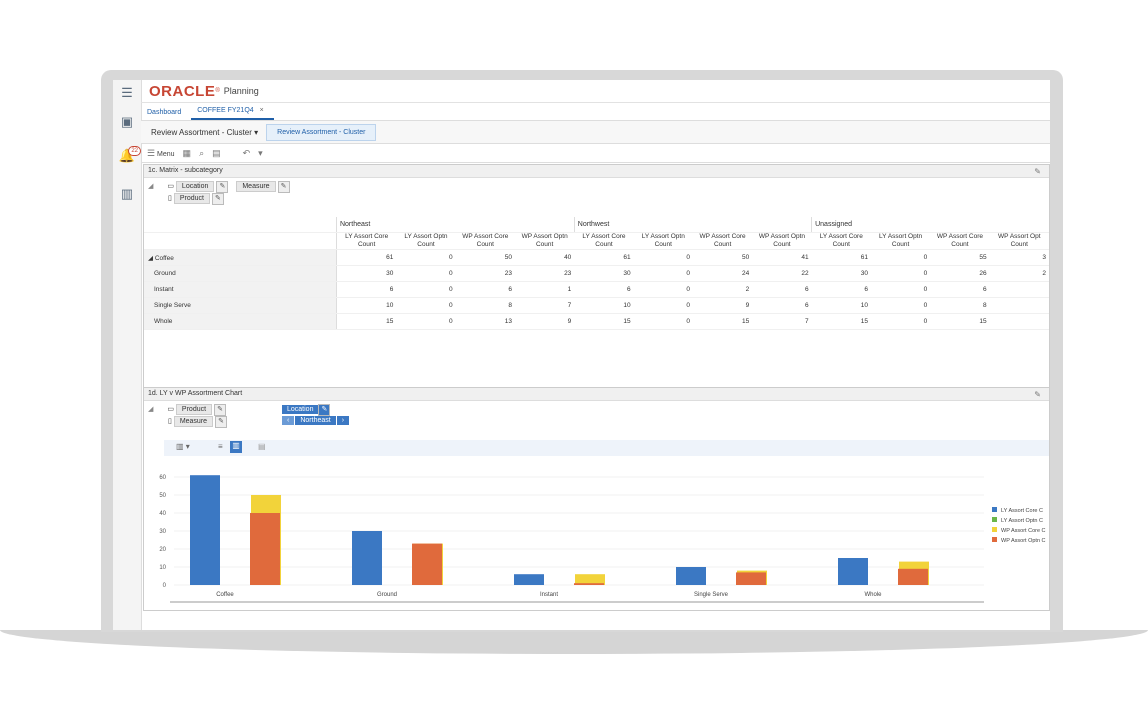 The width and height of the screenshot is (1148, 724). Describe the element at coordinates (127, 93) in the screenshot. I see `menu-toggle-icon: ☰` at that location.